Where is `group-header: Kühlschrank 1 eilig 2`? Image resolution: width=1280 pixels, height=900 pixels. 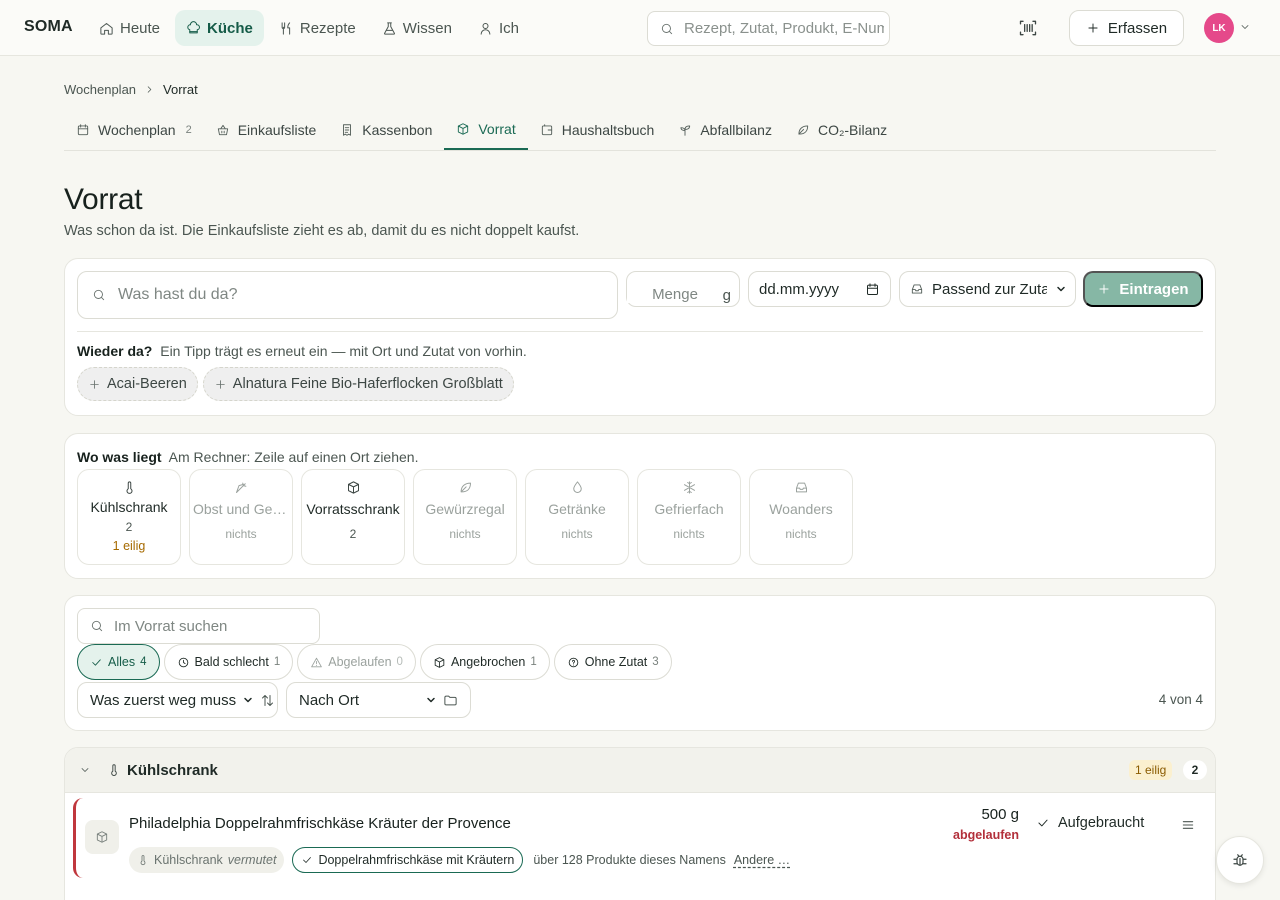
group-header: Kühlschrank 1 eilig 2 is located at coordinates (640, 770).